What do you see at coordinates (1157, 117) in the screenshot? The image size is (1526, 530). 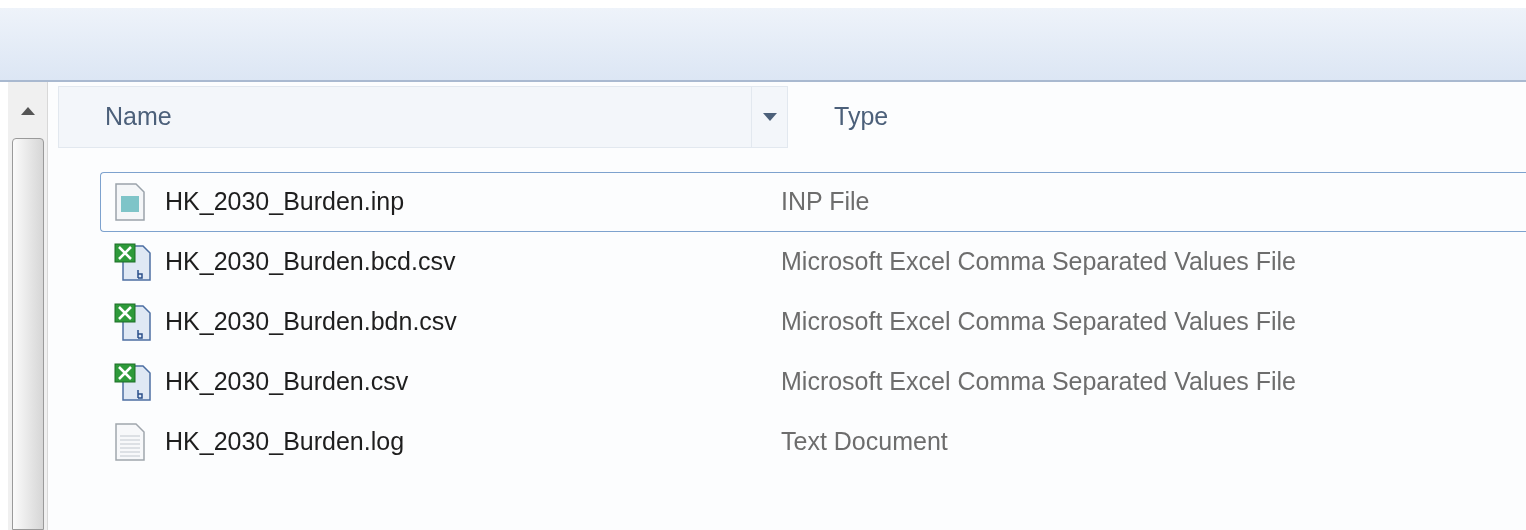 I see `column-header: Type` at bounding box center [1157, 117].